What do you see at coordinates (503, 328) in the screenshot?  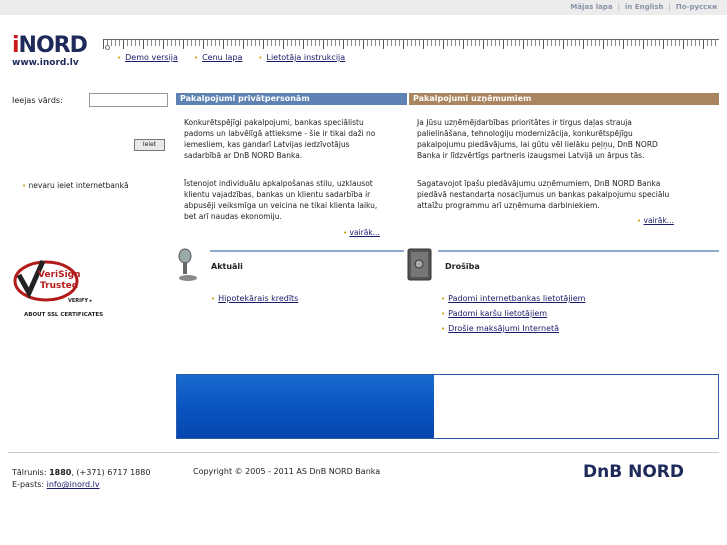 I see `security-link: Drošie maksājumi Internetā` at bounding box center [503, 328].